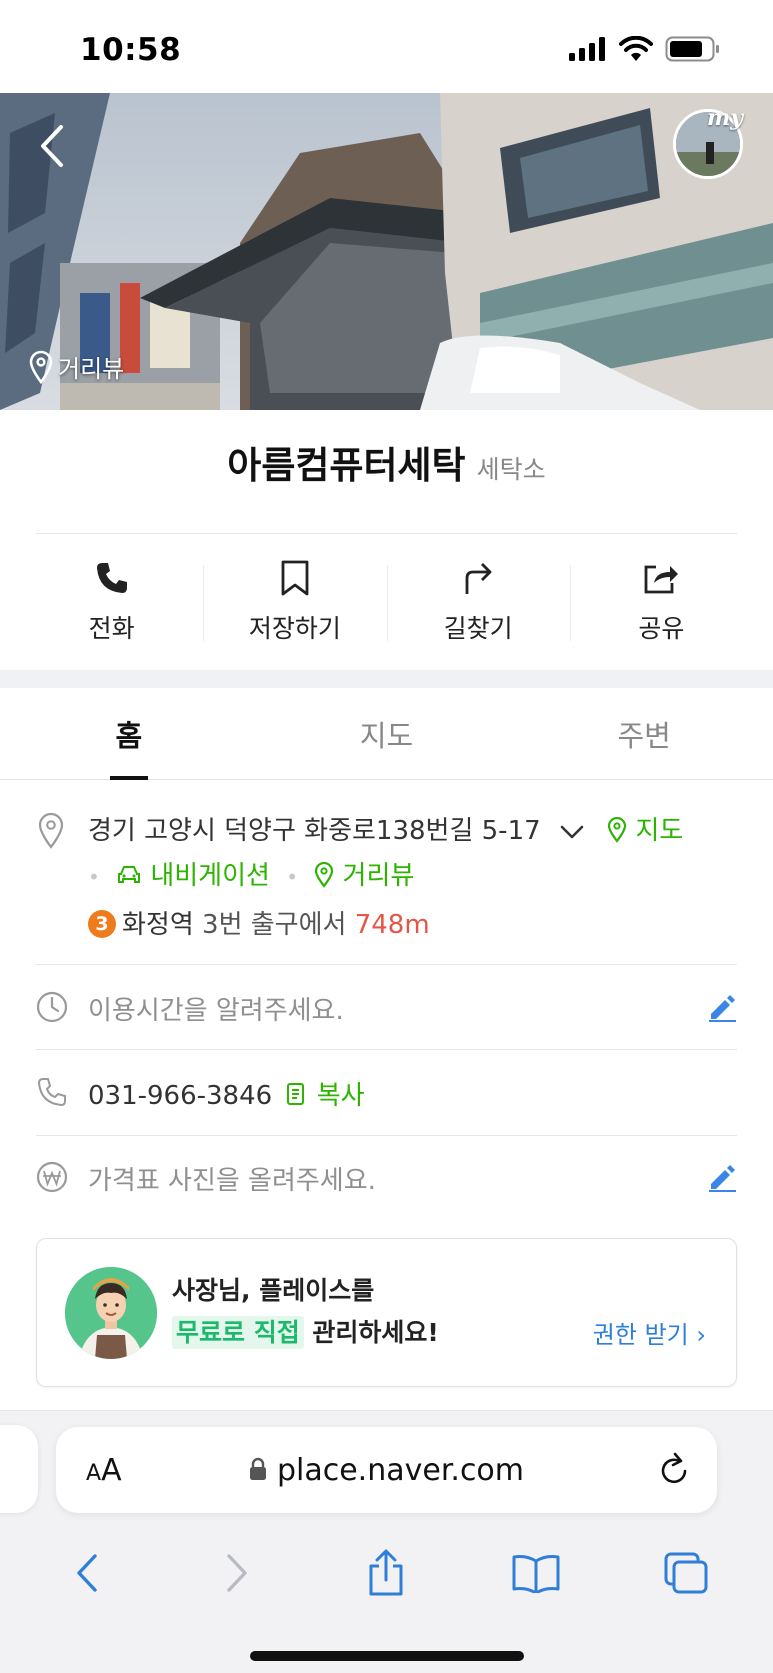  I want to click on owner-avatar, so click(111, 1313).